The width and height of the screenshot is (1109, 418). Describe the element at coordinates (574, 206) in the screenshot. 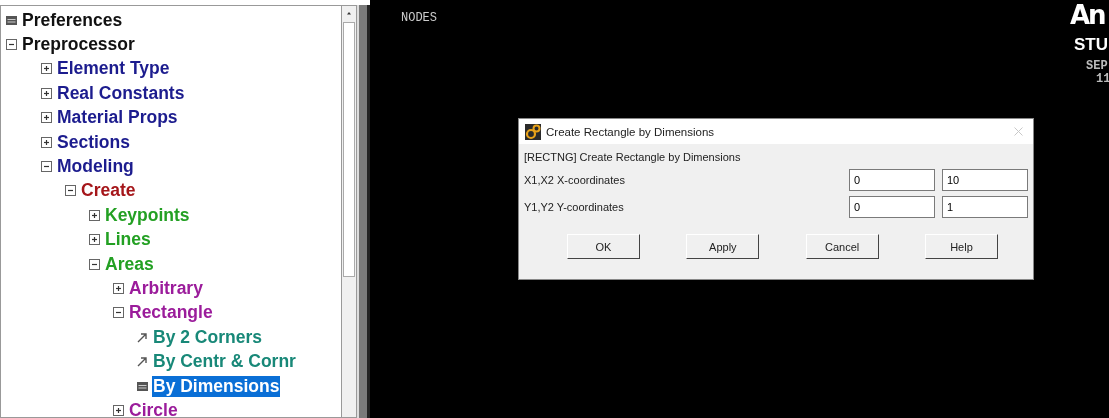

I see `field-label: Y1,Y2 Y-coordinates` at that location.